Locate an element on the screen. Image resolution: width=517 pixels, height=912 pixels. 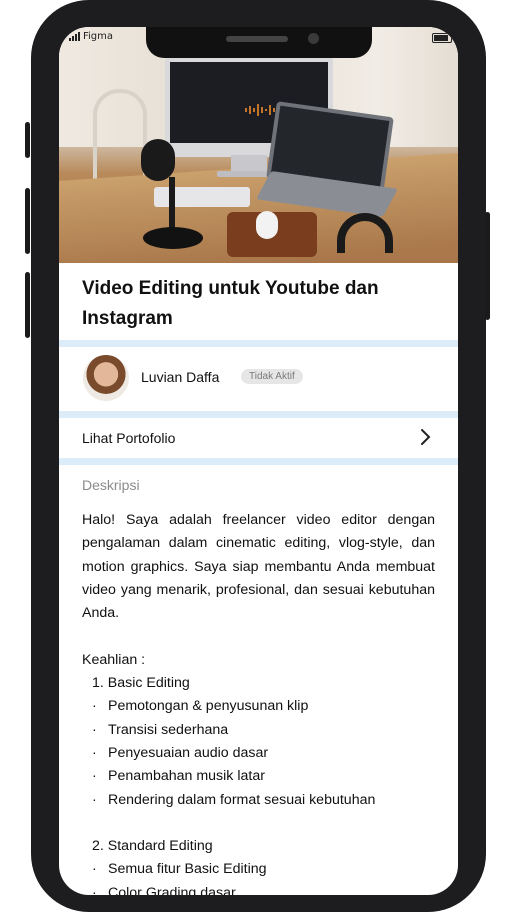
list-item: · Penambahan musik latar is located at coordinates (178, 776).